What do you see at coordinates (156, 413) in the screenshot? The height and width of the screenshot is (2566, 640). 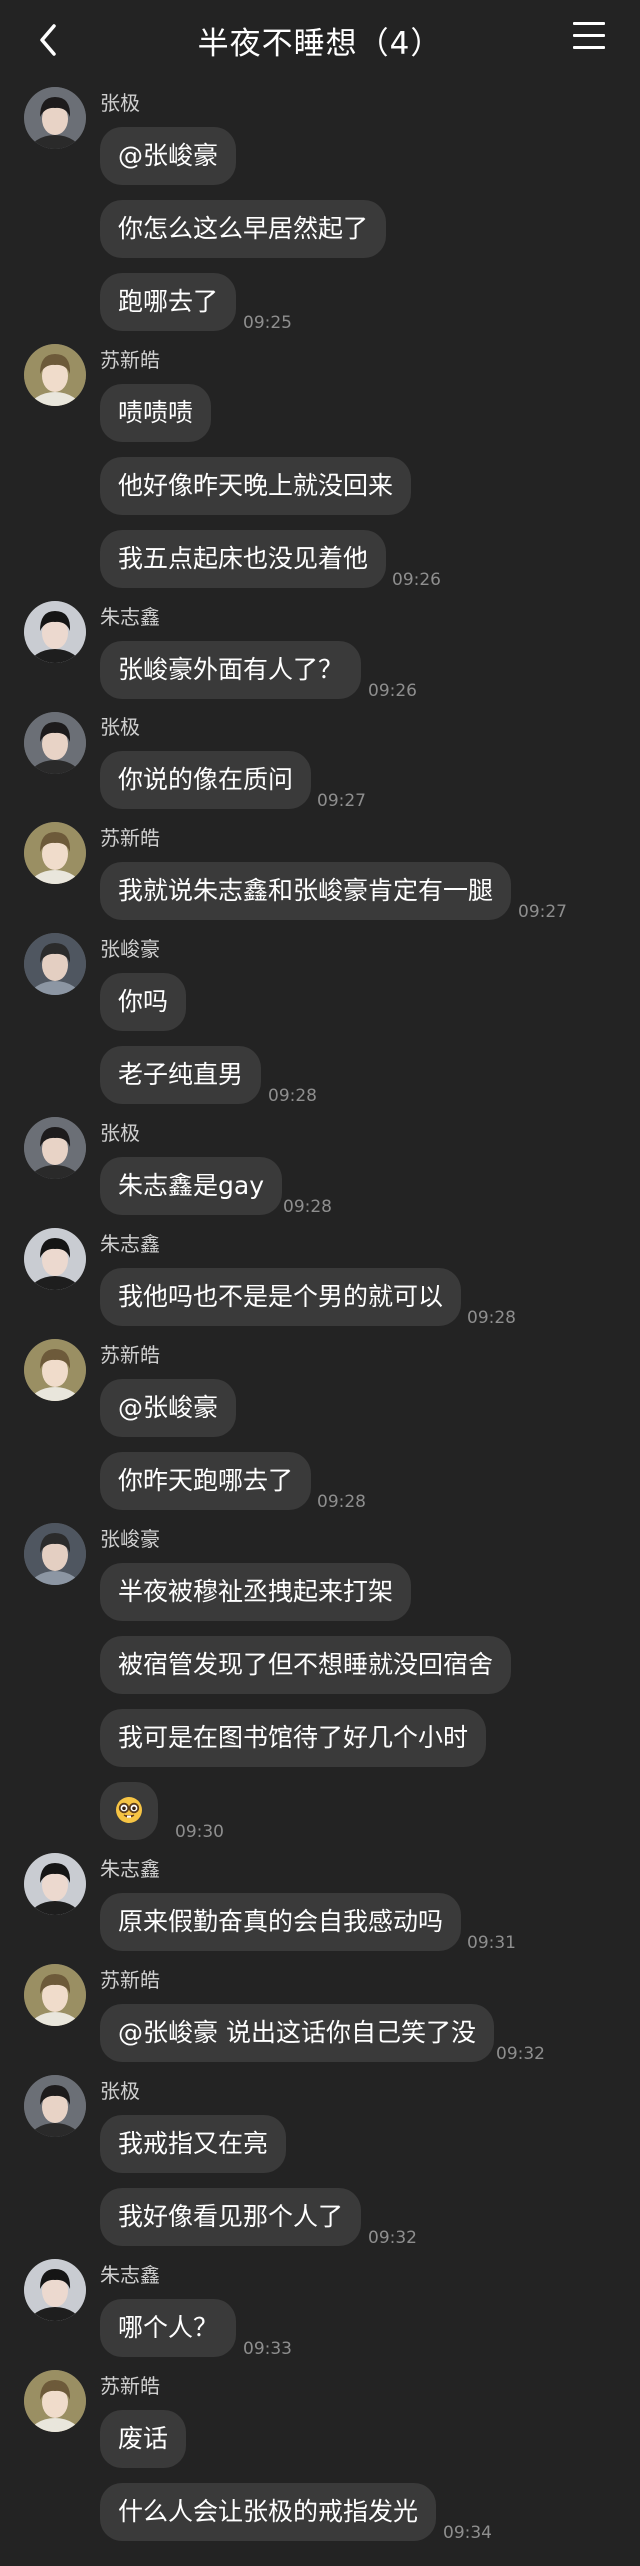 I see `message-bubble: 啧啧啧` at bounding box center [156, 413].